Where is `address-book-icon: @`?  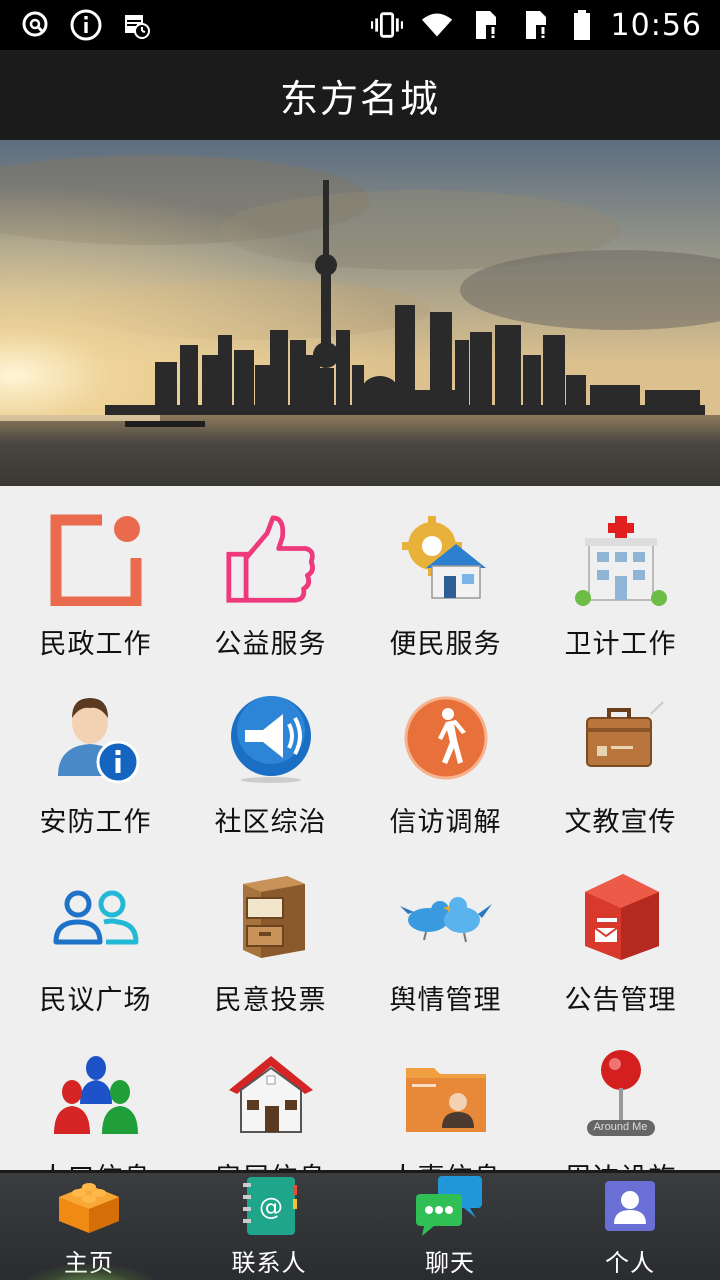 address-book-icon: @ is located at coordinates (269, 1206).